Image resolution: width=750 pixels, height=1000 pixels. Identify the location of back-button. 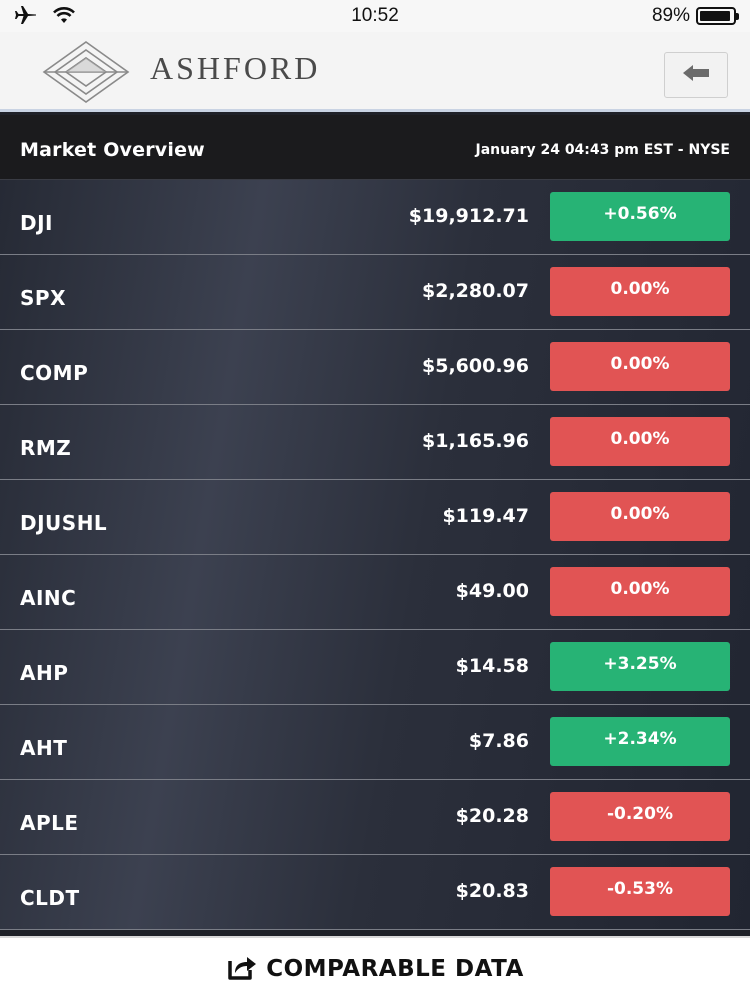
(696, 75).